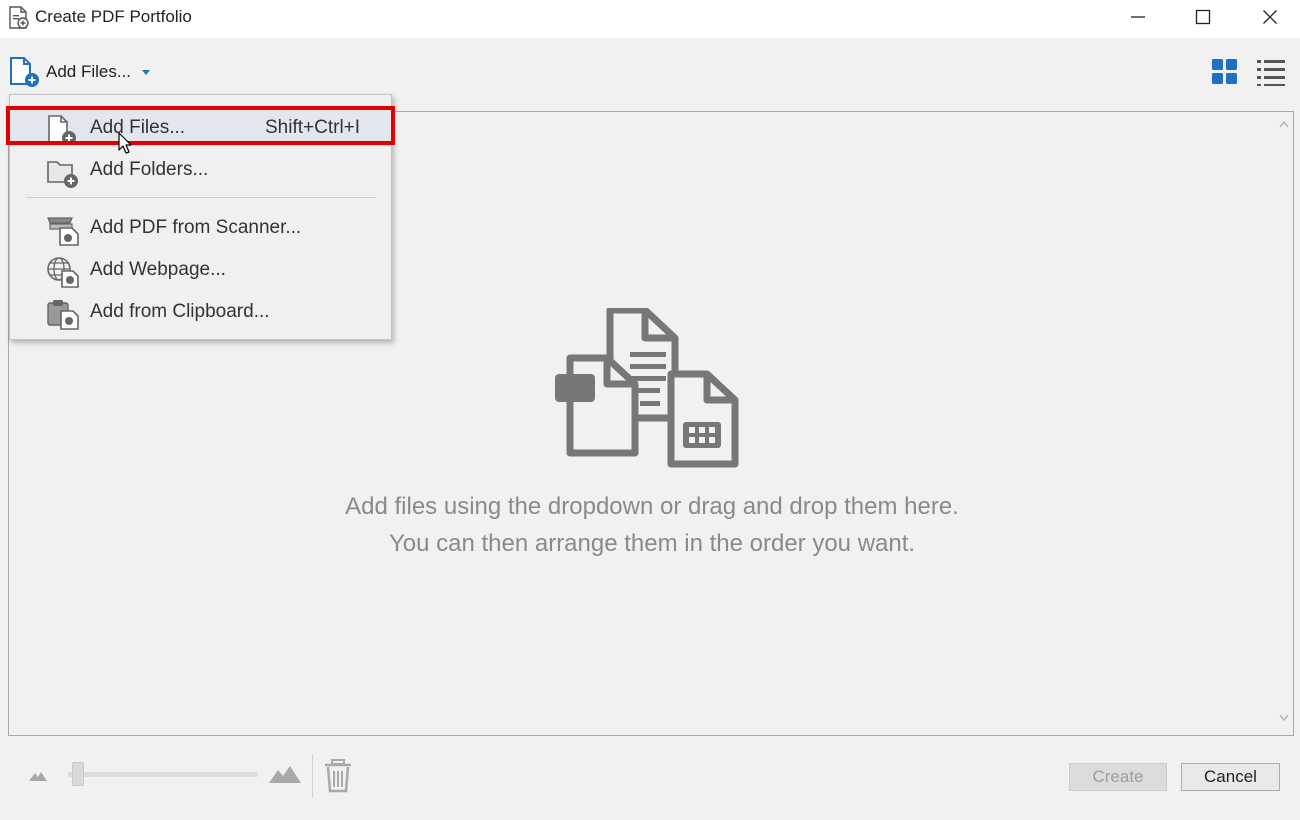 The image size is (1300, 820). I want to click on mouse-pointer-icon, so click(125, 143).